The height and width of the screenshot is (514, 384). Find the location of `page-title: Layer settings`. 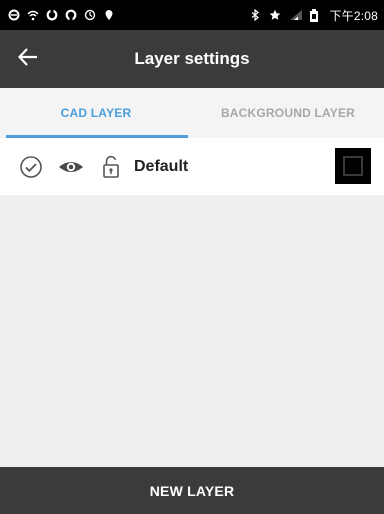

page-title: Layer settings is located at coordinates (192, 58).